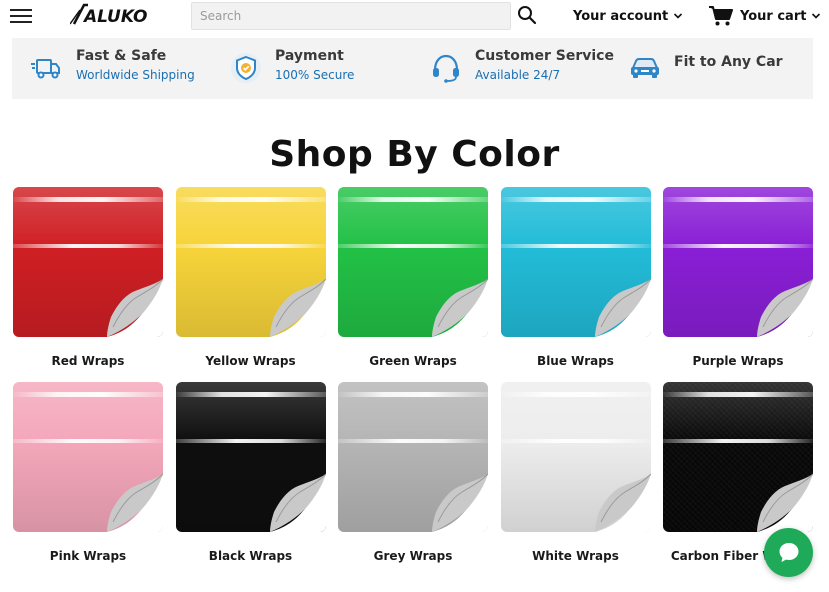 The width and height of the screenshot is (829, 592). Describe the element at coordinates (413, 361) in the screenshot. I see `color-card-label: Green Wraps` at that location.